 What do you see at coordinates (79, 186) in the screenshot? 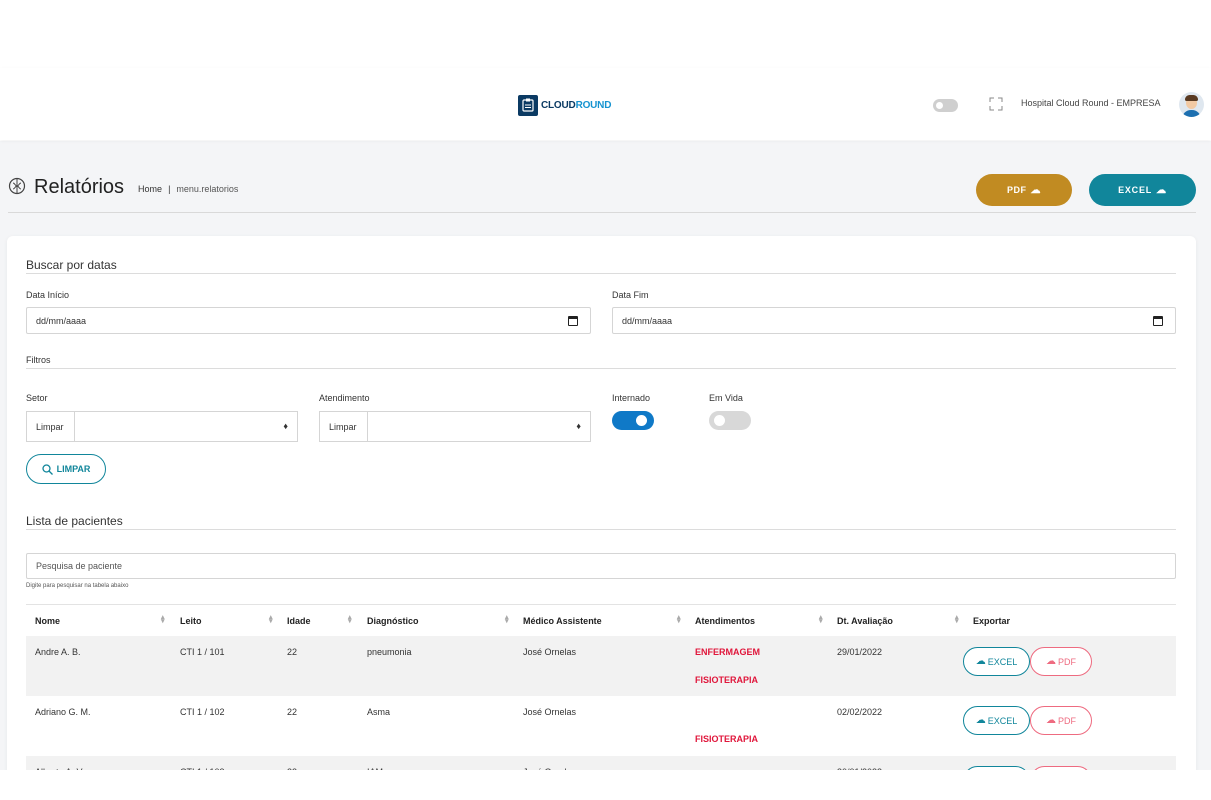
I see `page-title: Relatórios` at bounding box center [79, 186].